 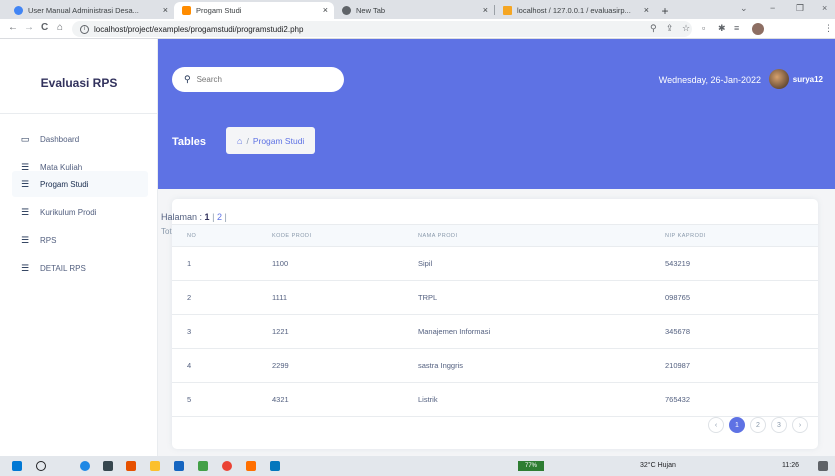 What do you see at coordinates (25, 138) in the screenshot?
I see `monitor-icon: ▭` at bounding box center [25, 138].